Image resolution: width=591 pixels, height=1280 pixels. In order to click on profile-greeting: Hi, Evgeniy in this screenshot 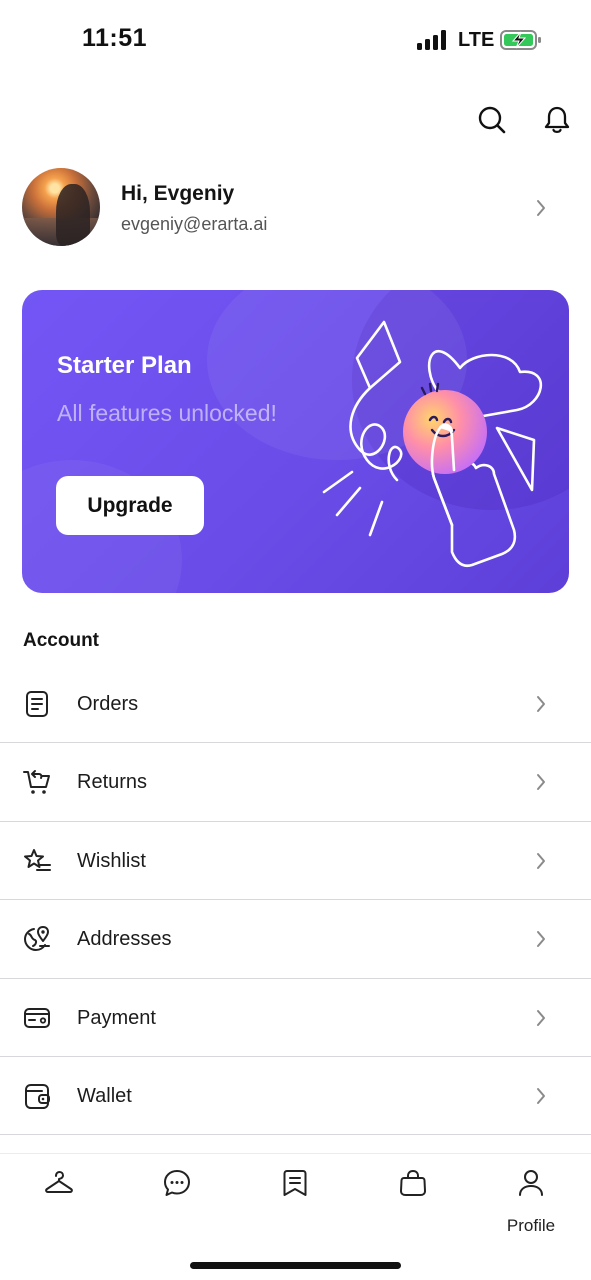, I will do `click(178, 193)`.